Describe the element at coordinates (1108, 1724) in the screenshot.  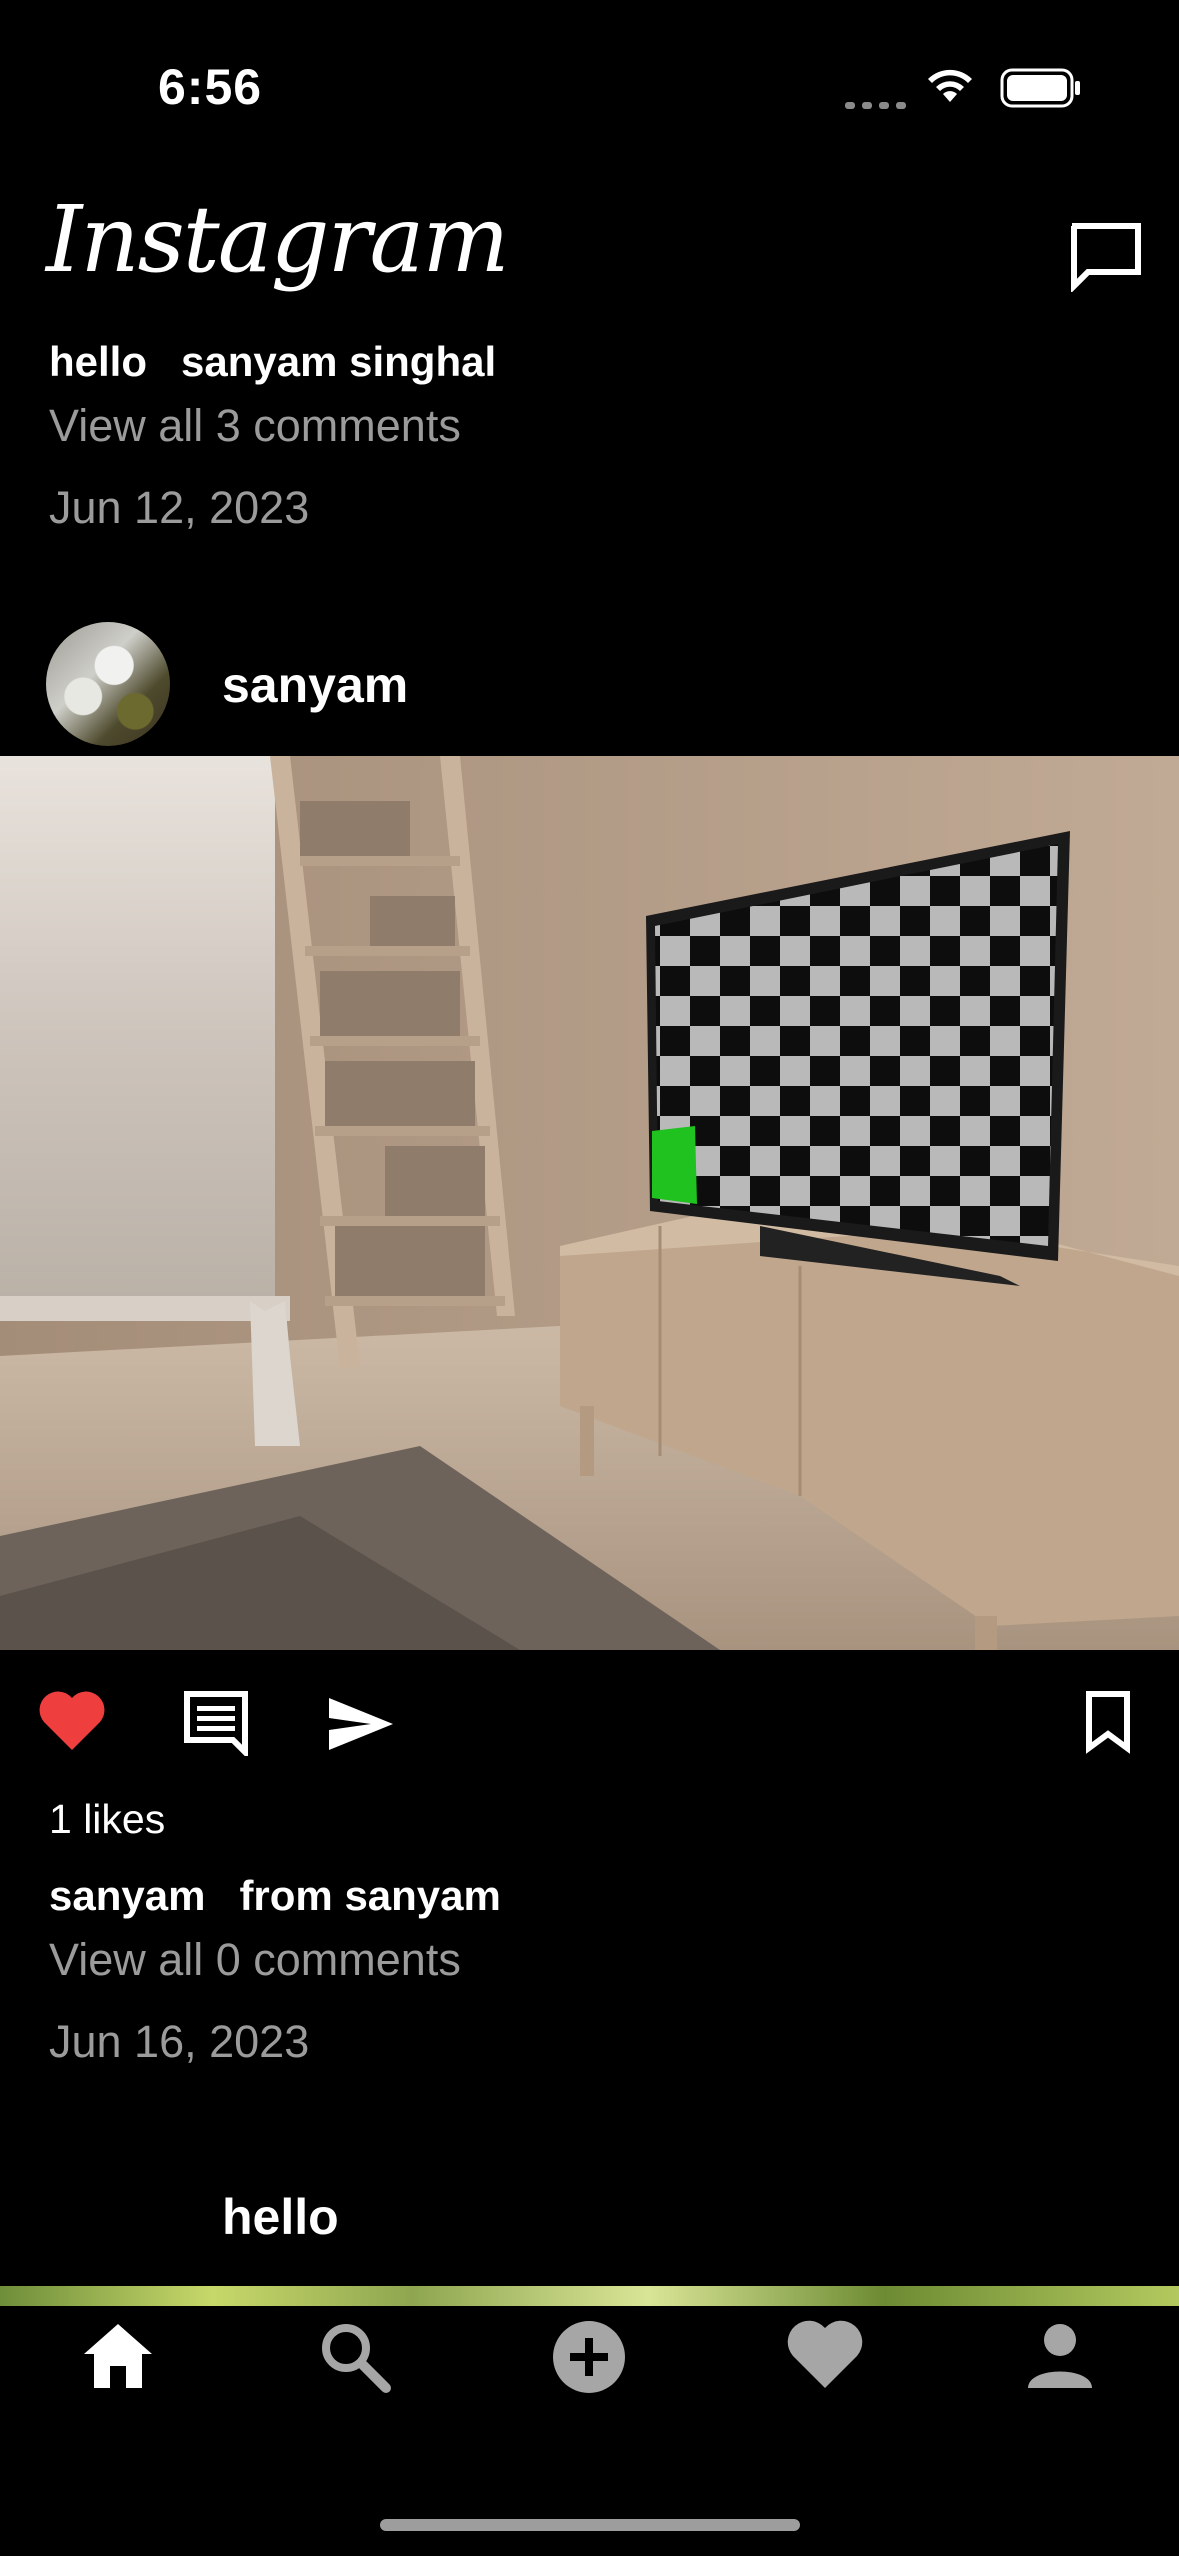
I see `bookmark-icon` at that location.